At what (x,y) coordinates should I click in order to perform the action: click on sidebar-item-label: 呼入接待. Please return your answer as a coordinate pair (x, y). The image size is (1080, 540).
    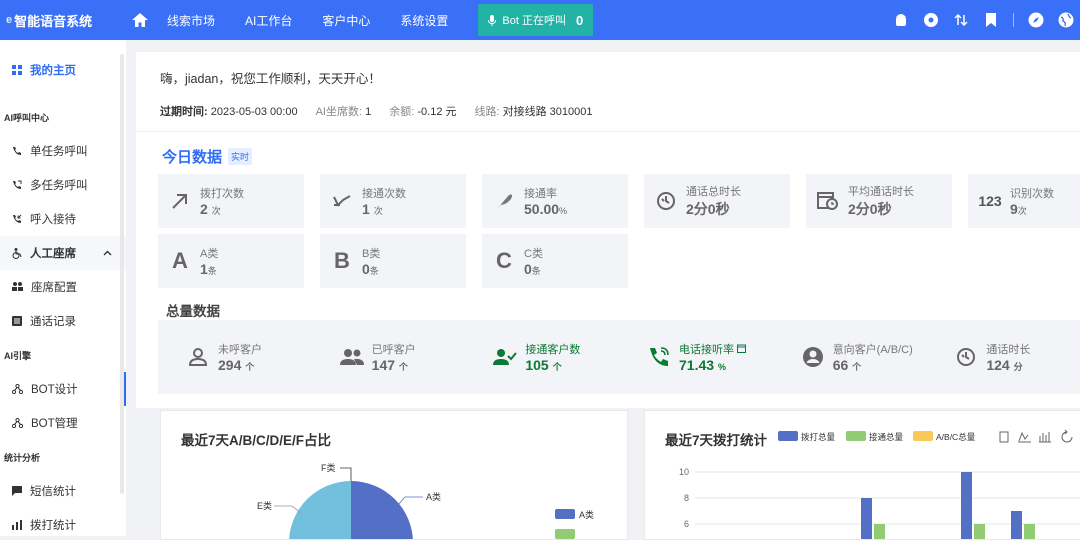
    Looking at the image, I should click on (53, 220).